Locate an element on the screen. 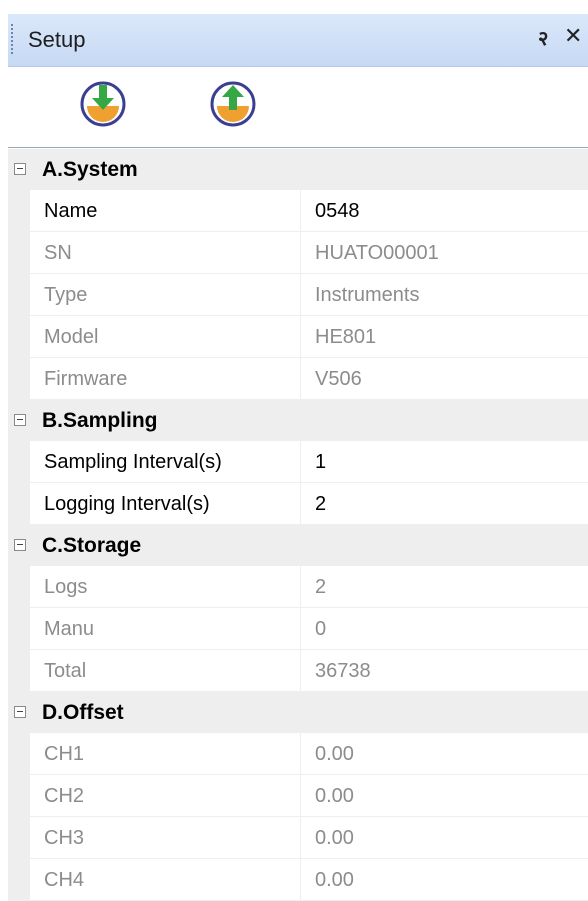 The image size is (588, 901). property-value-cell: 0 is located at coordinates (444, 629).